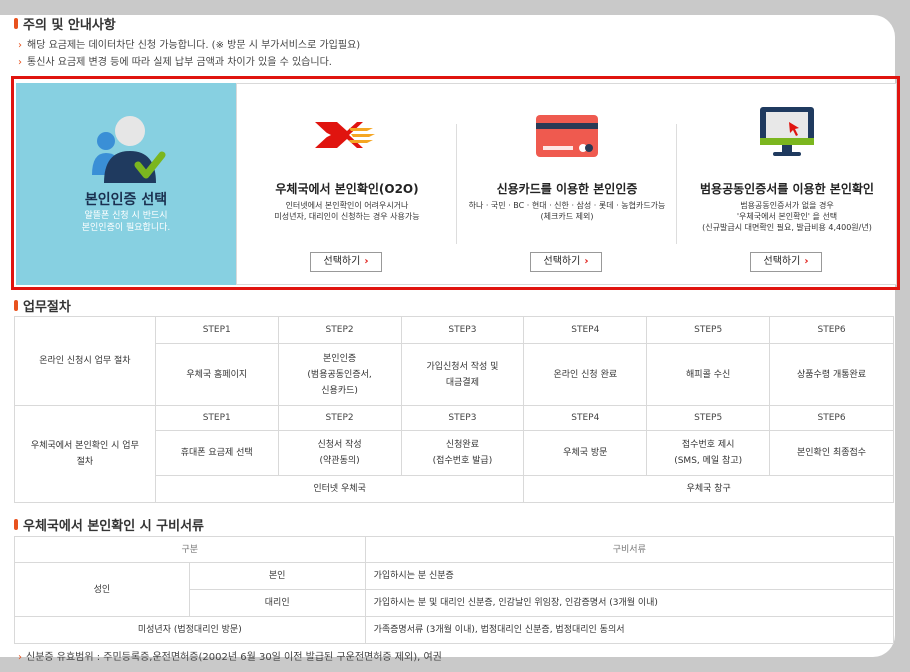 This screenshot has width=910, height=672. I want to click on step-desc-line: (범용공동인증서,, so click(339, 374).